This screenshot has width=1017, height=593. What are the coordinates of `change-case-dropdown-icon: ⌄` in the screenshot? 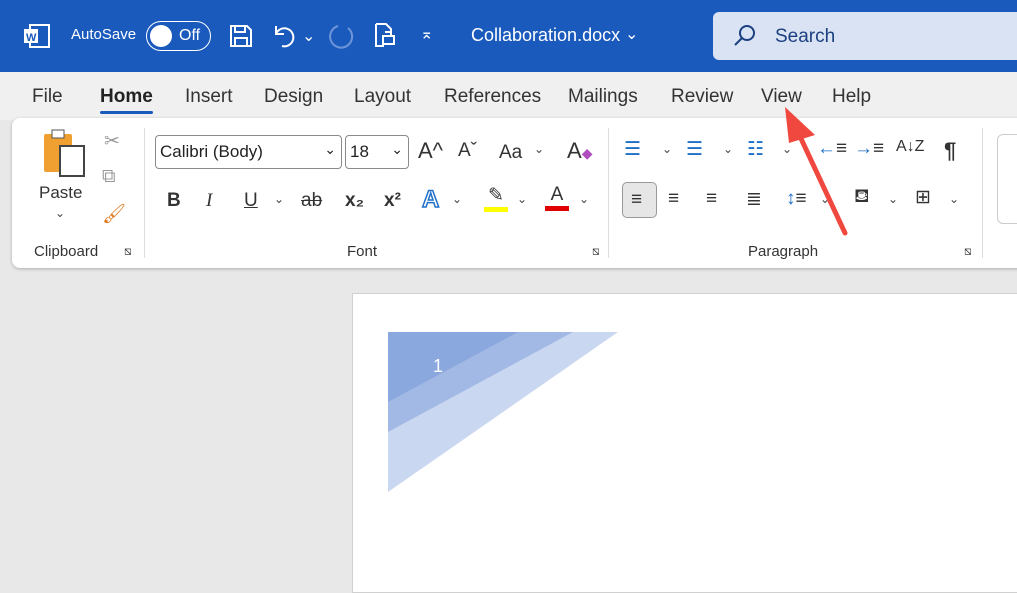 It's located at (539, 149).